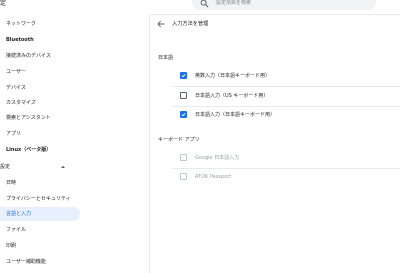 The width and height of the screenshot is (400, 273). I want to click on sidebar-item-linux: Linux（ベータ版）, so click(40, 150).